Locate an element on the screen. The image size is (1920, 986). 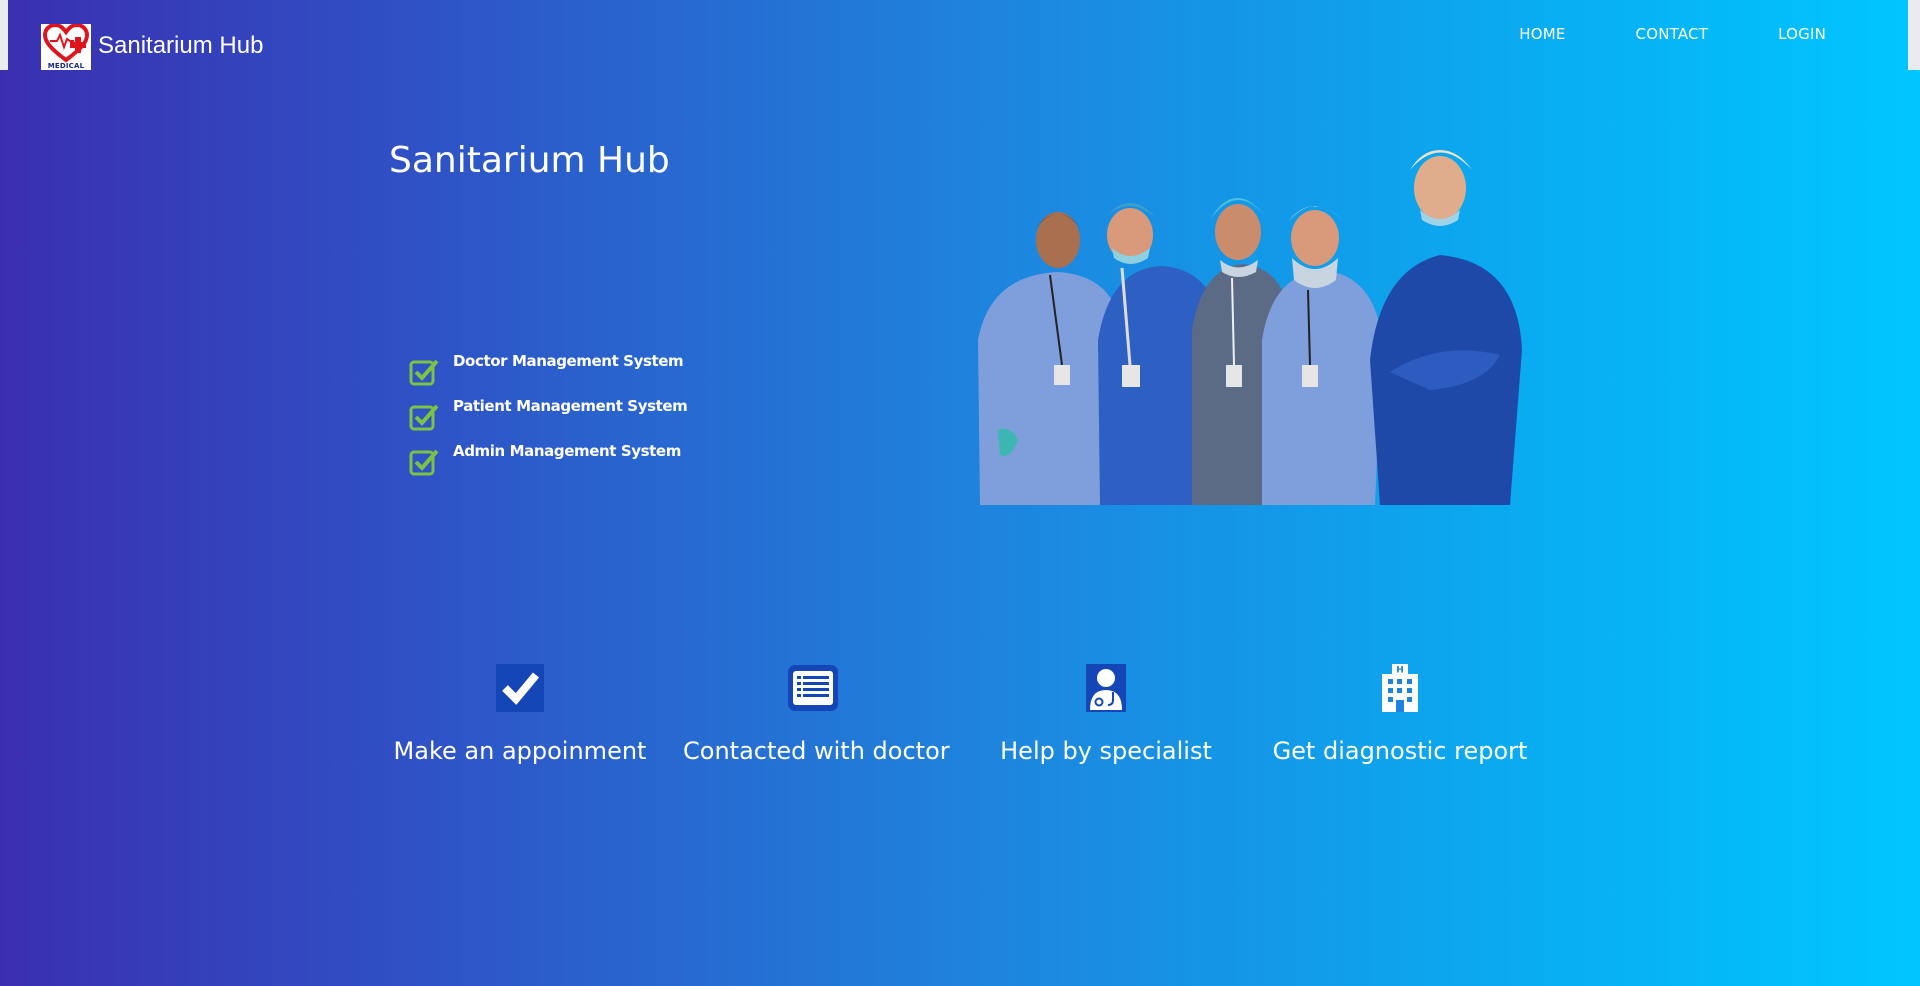
nav-login-link: LOGIN is located at coordinates (1802, 34).